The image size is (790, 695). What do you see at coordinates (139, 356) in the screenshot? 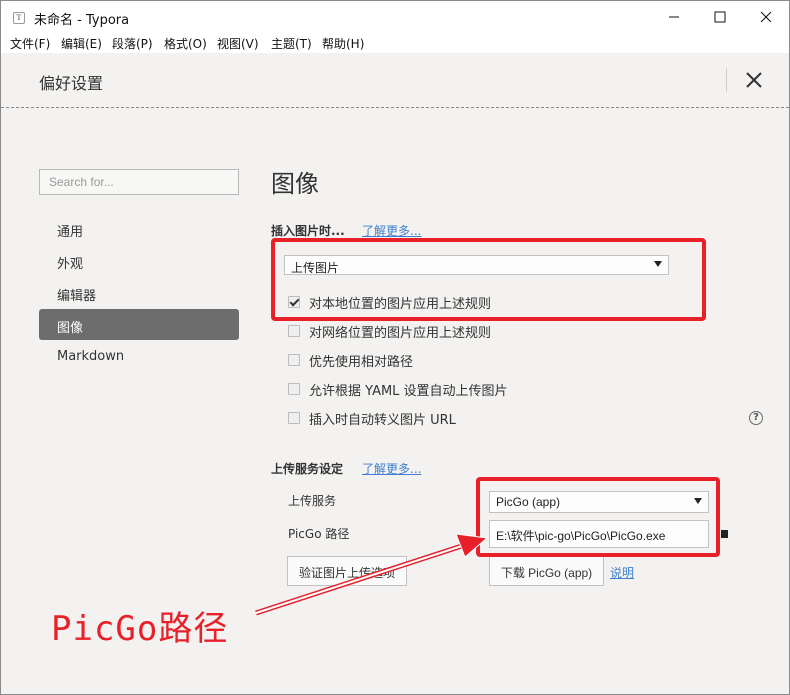
I see `sidebar-item-markdown: Markdown` at bounding box center [139, 356].